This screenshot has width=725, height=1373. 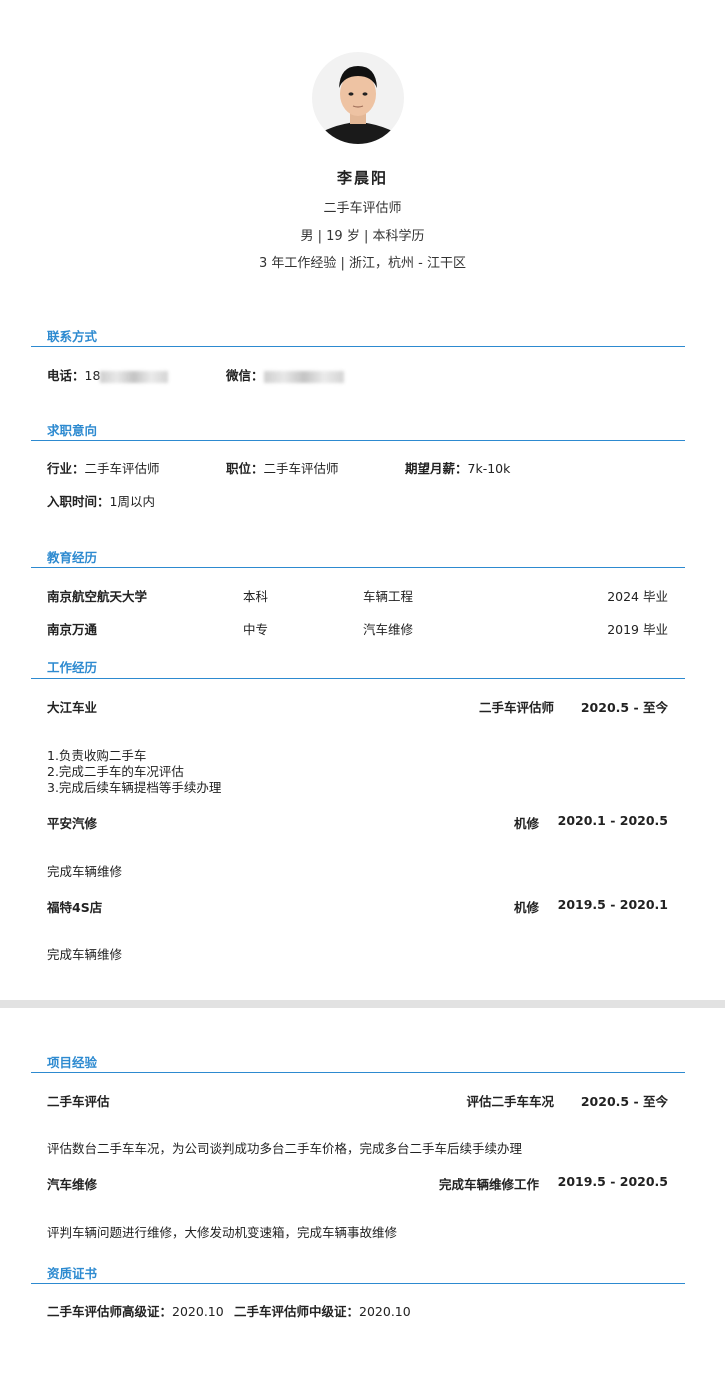 I want to click on industry-value: 二手车评估师, so click(x=122, y=468).